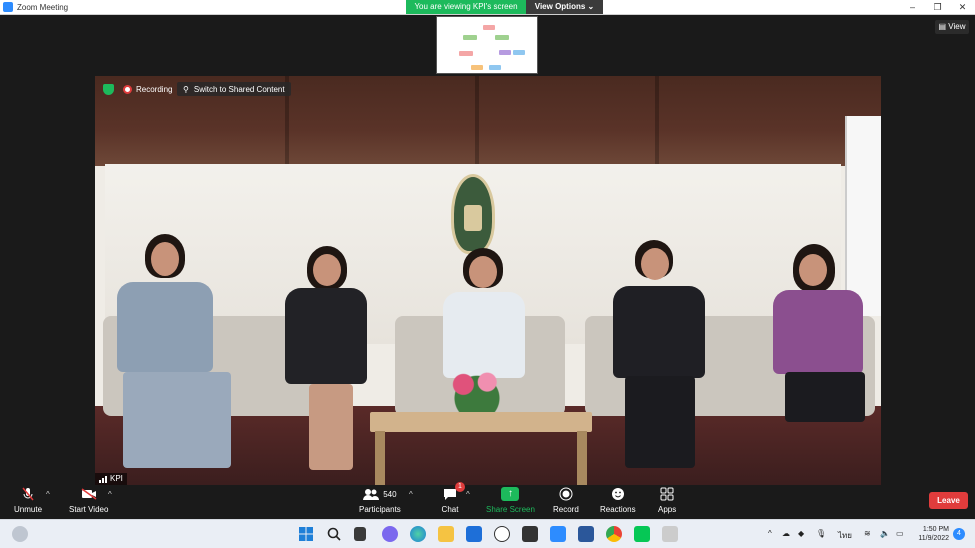  I want to click on word-icon, so click(586, 534).